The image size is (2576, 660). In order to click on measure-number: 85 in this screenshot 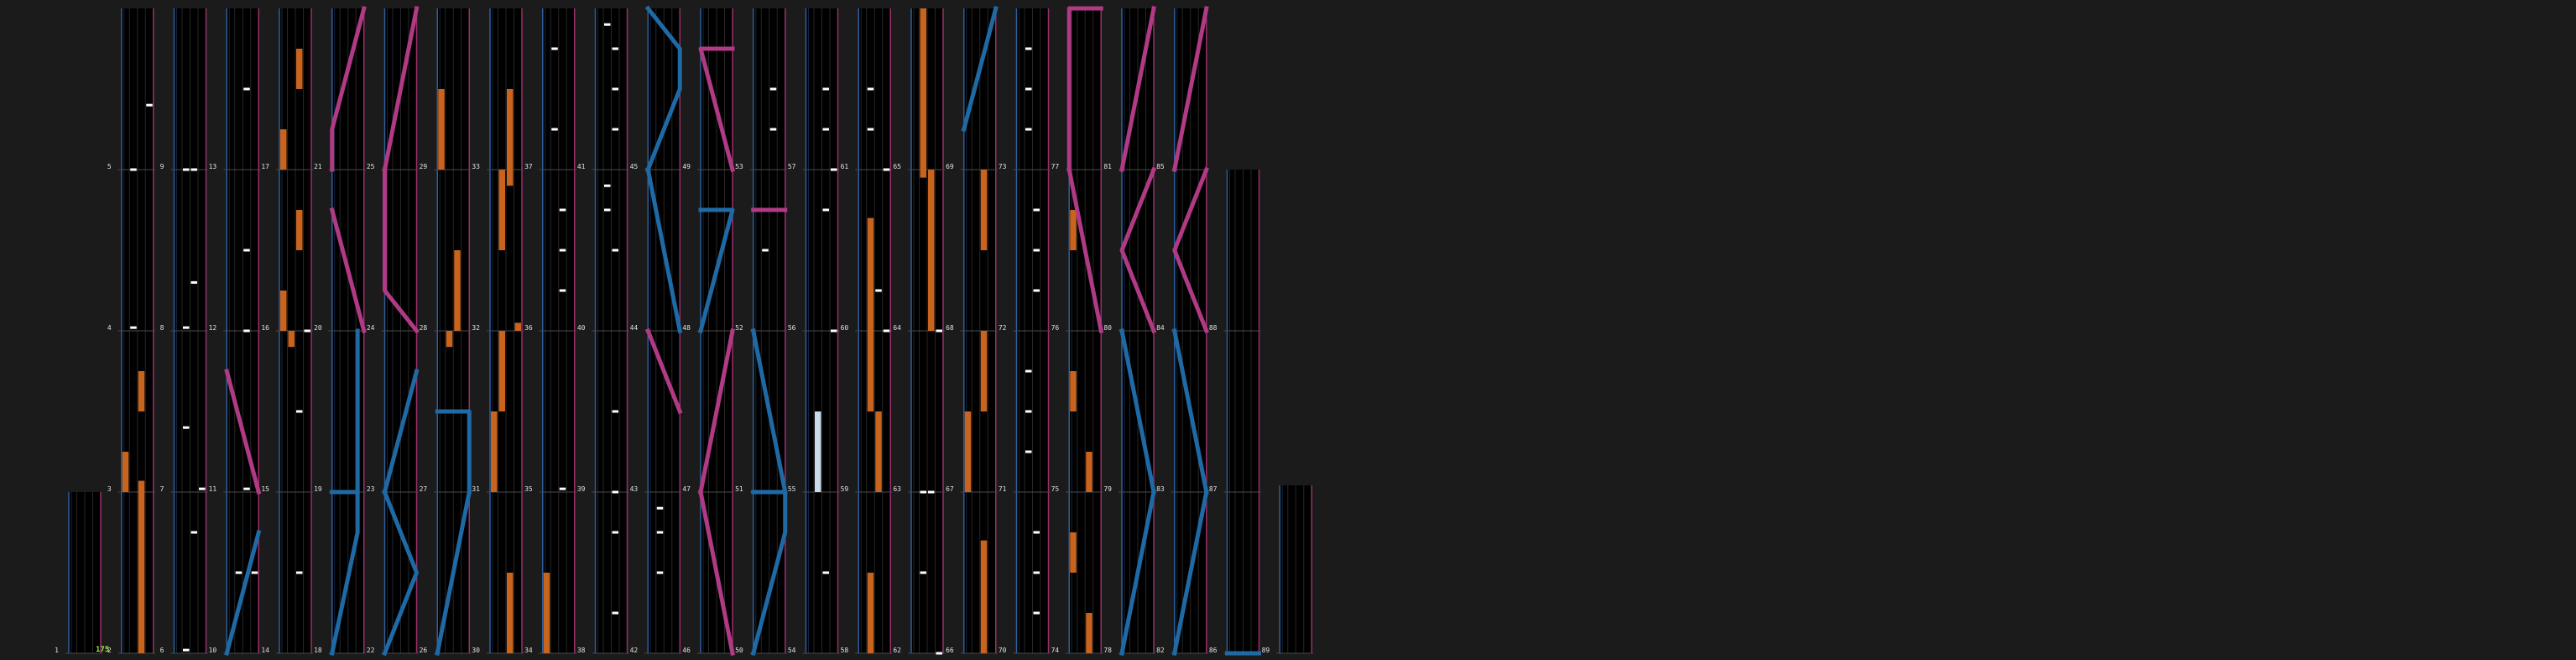, I will do `click(1160, 166)`.